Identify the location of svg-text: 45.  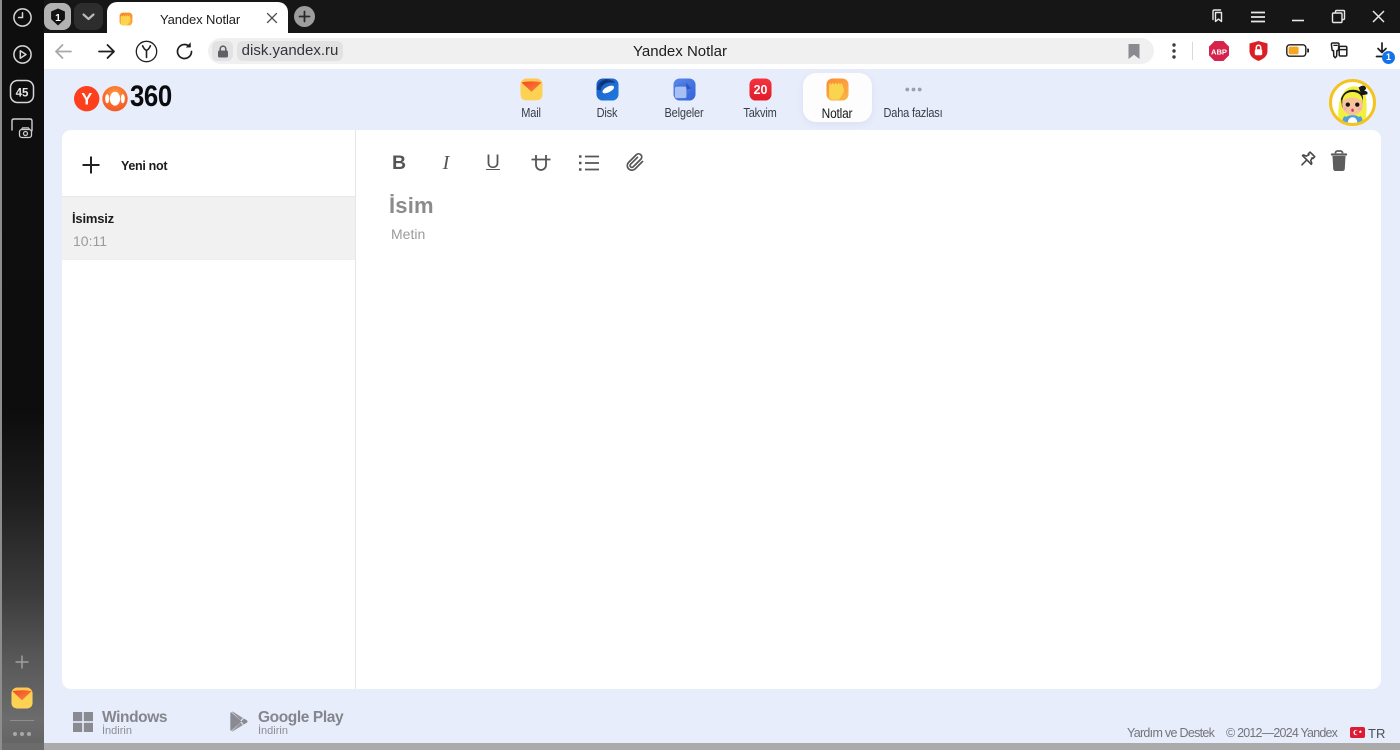
(22, 93).